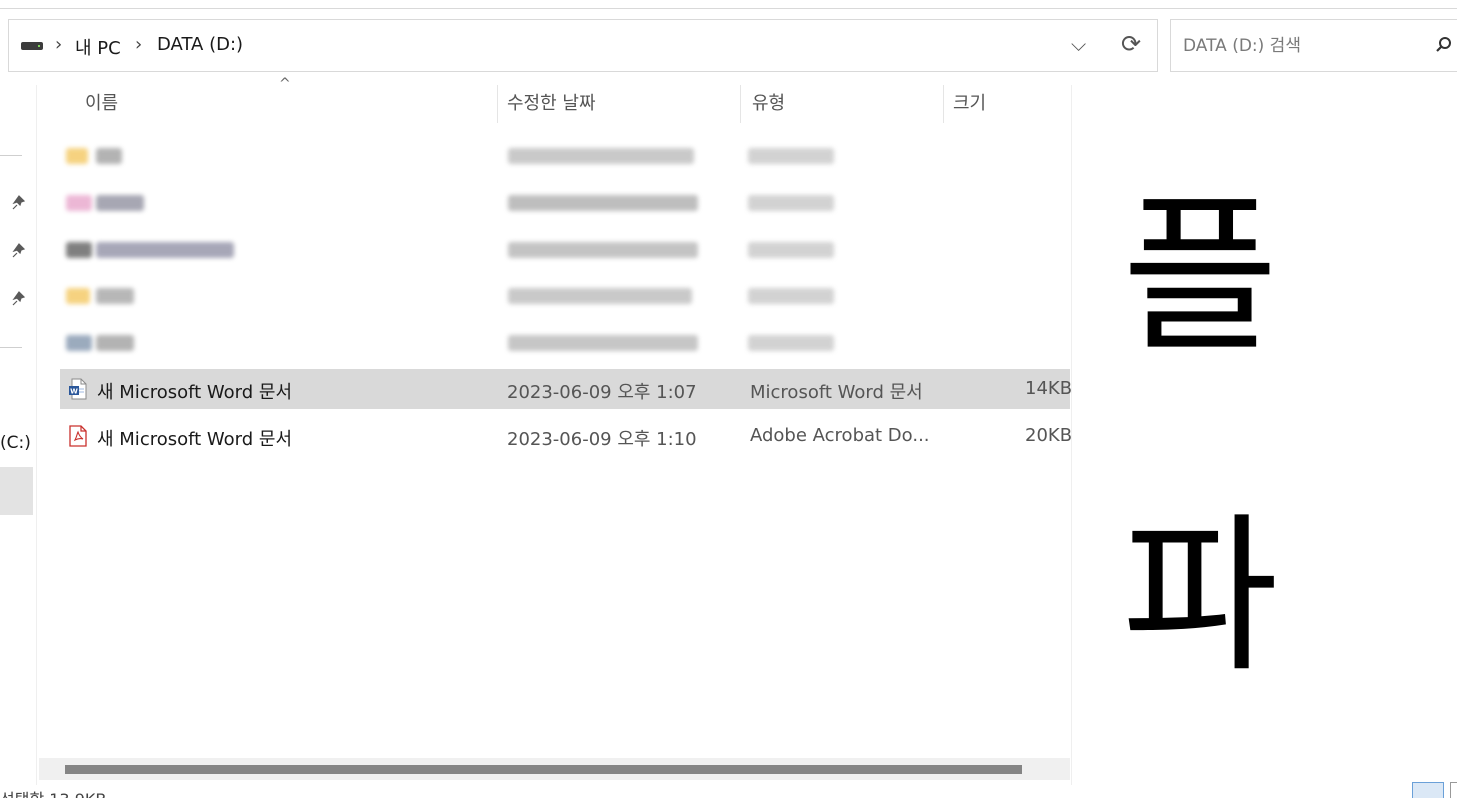 The image size is (1457, 798). I want to click on horizontal-scrollbar-thumb, so click(543, 769).